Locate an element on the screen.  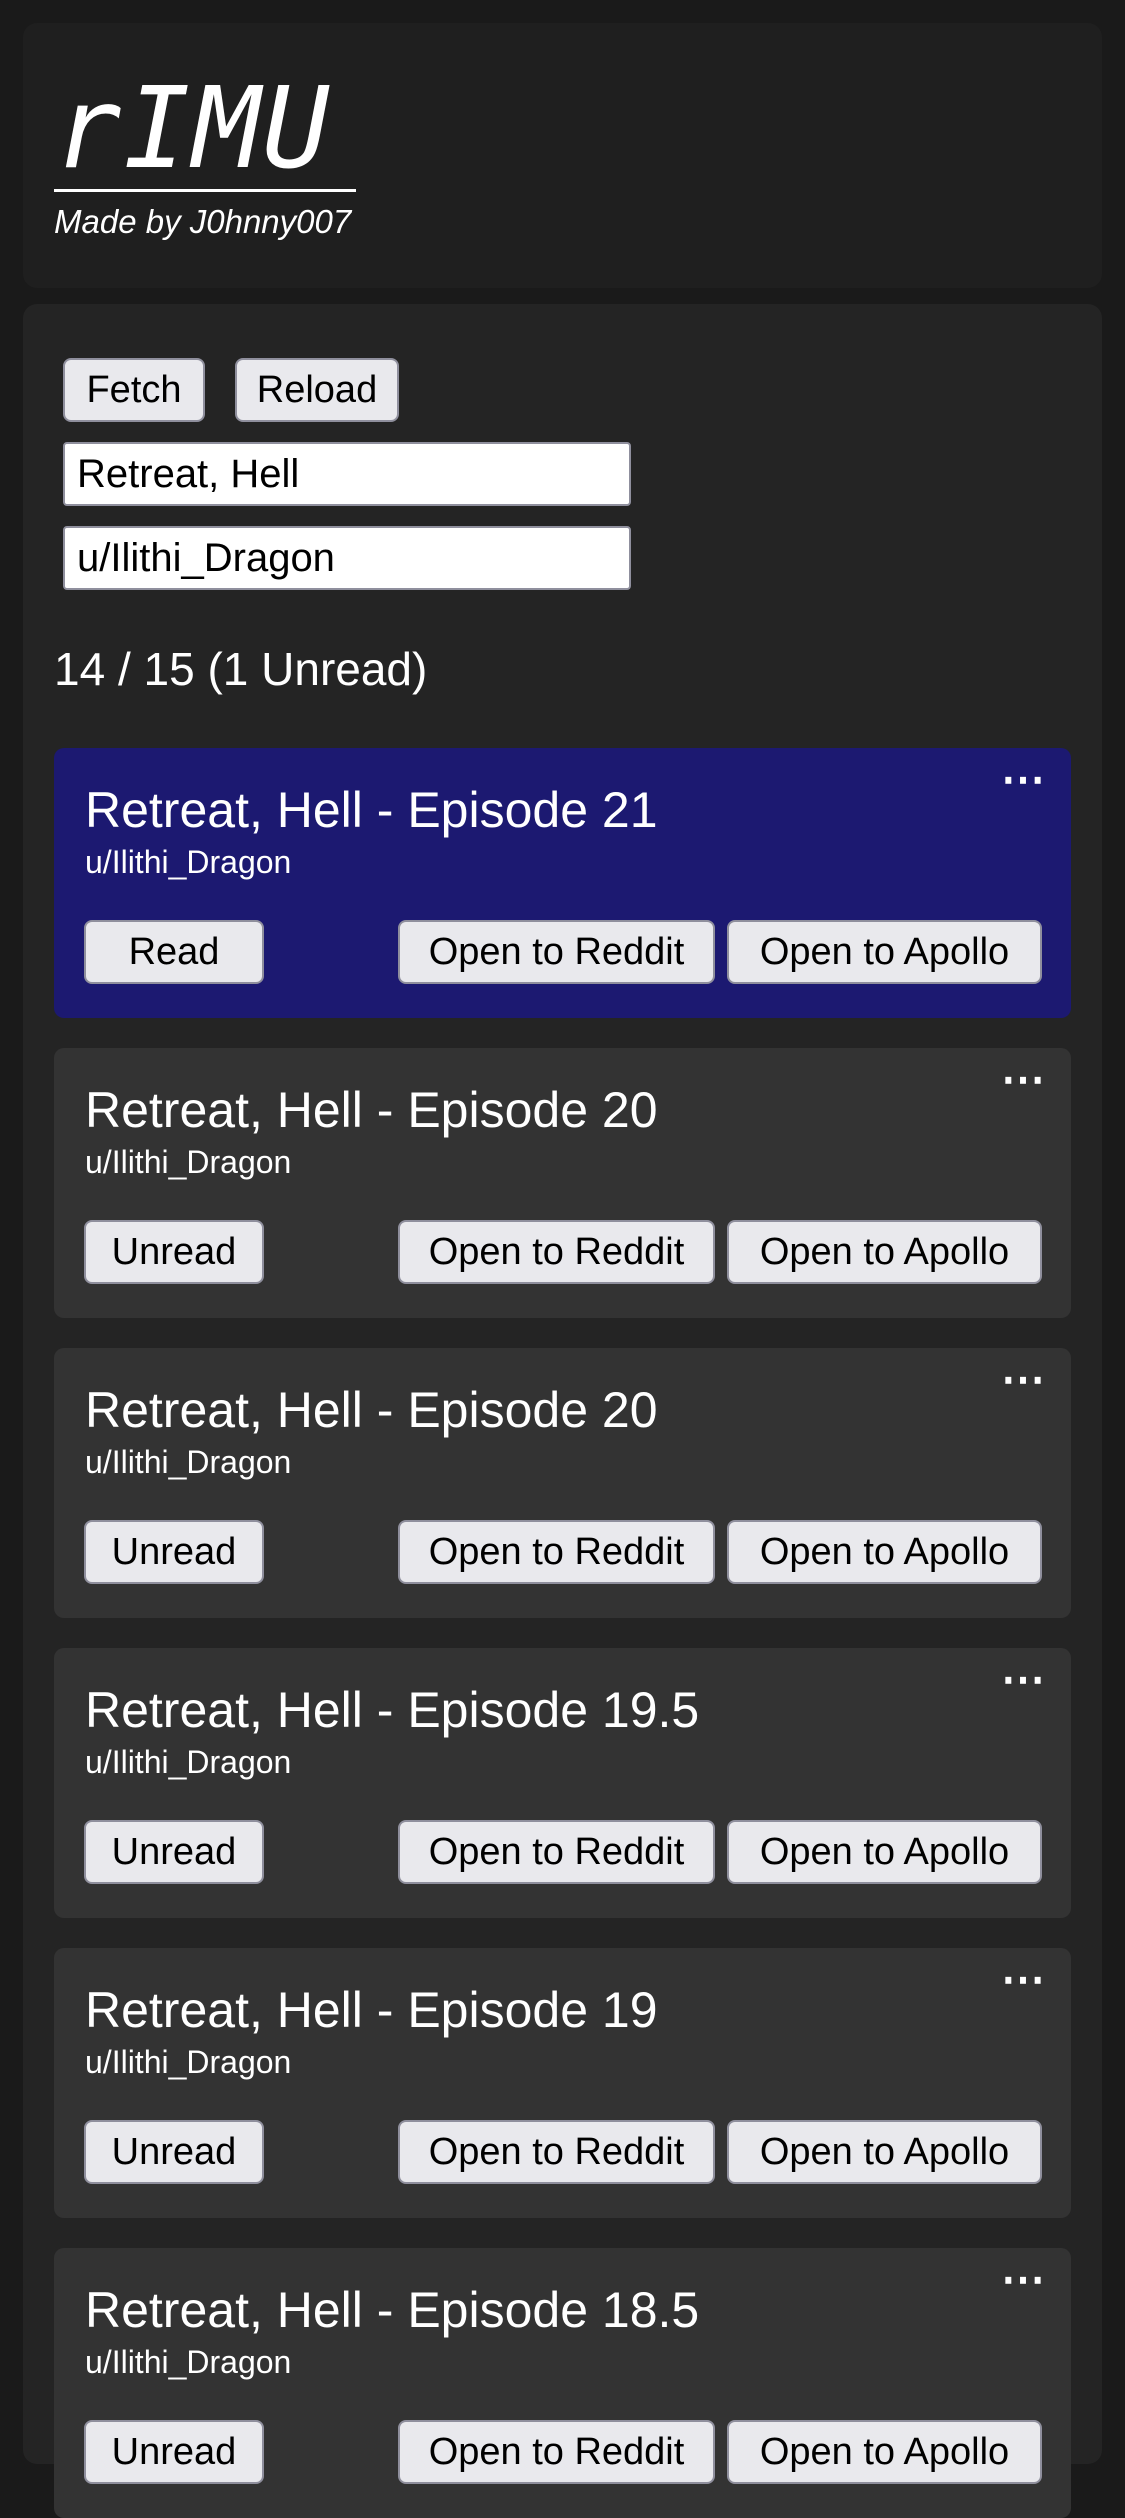
read-count-status: 14 / 15 (1 Unread) is located at coordinates (241, 669).